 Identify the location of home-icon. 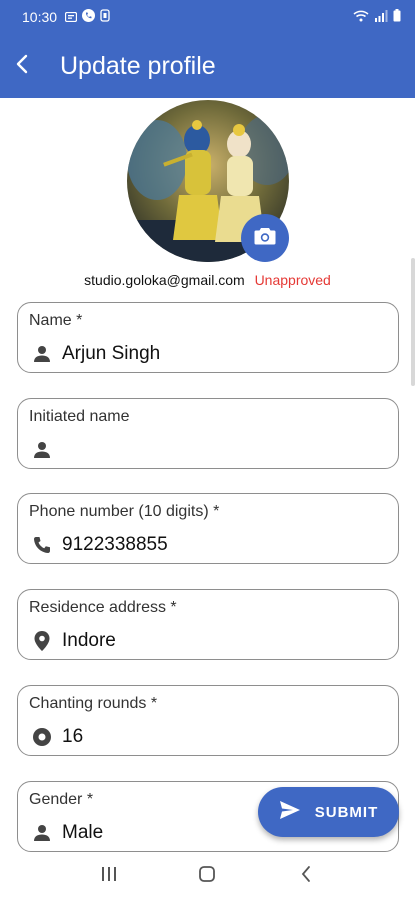
(207, 876).